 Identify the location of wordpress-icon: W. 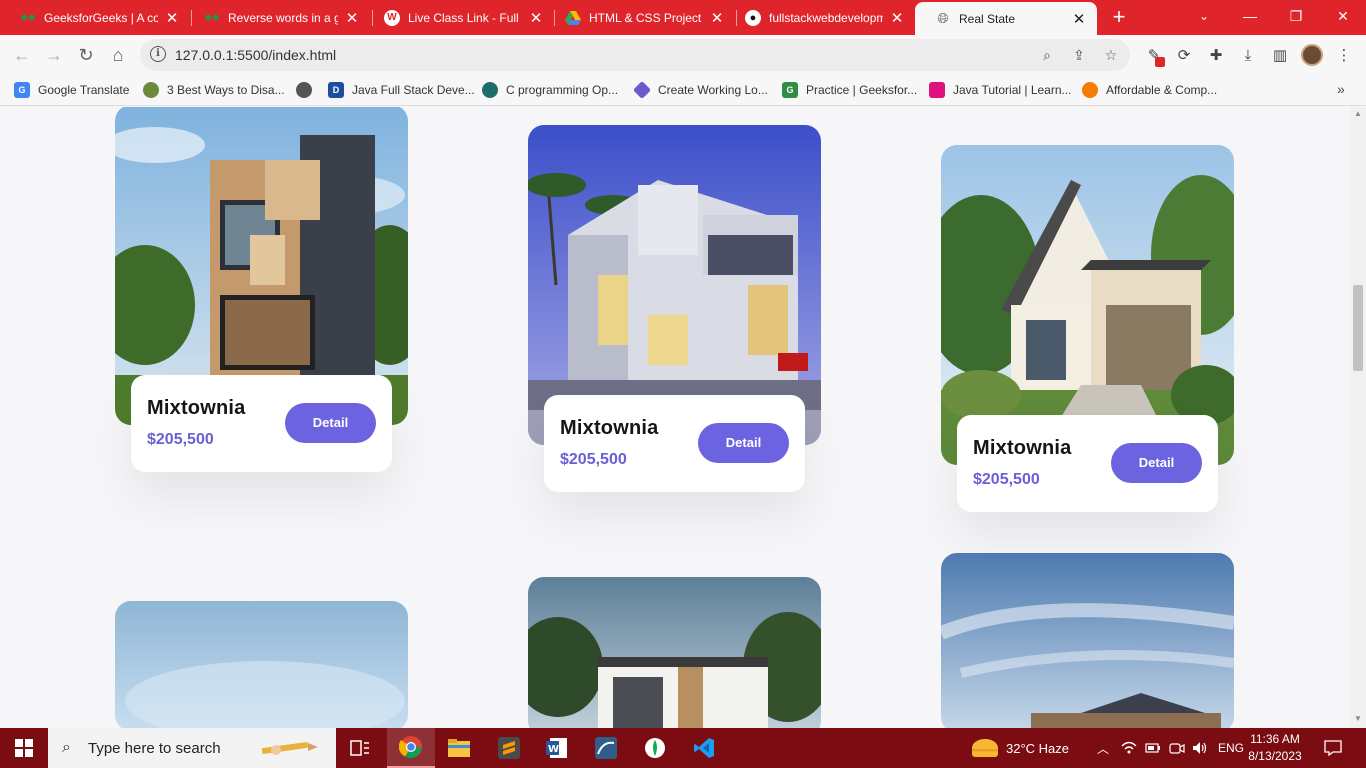
(392, 17).